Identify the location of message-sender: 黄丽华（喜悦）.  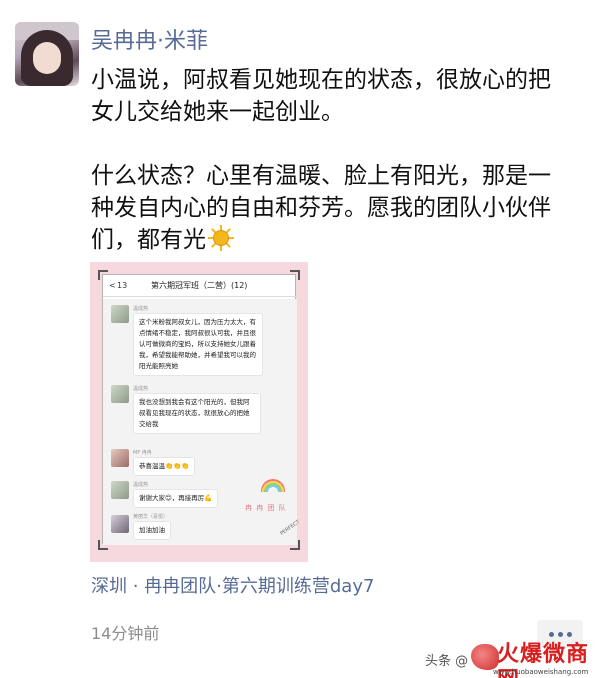
(151, 517).